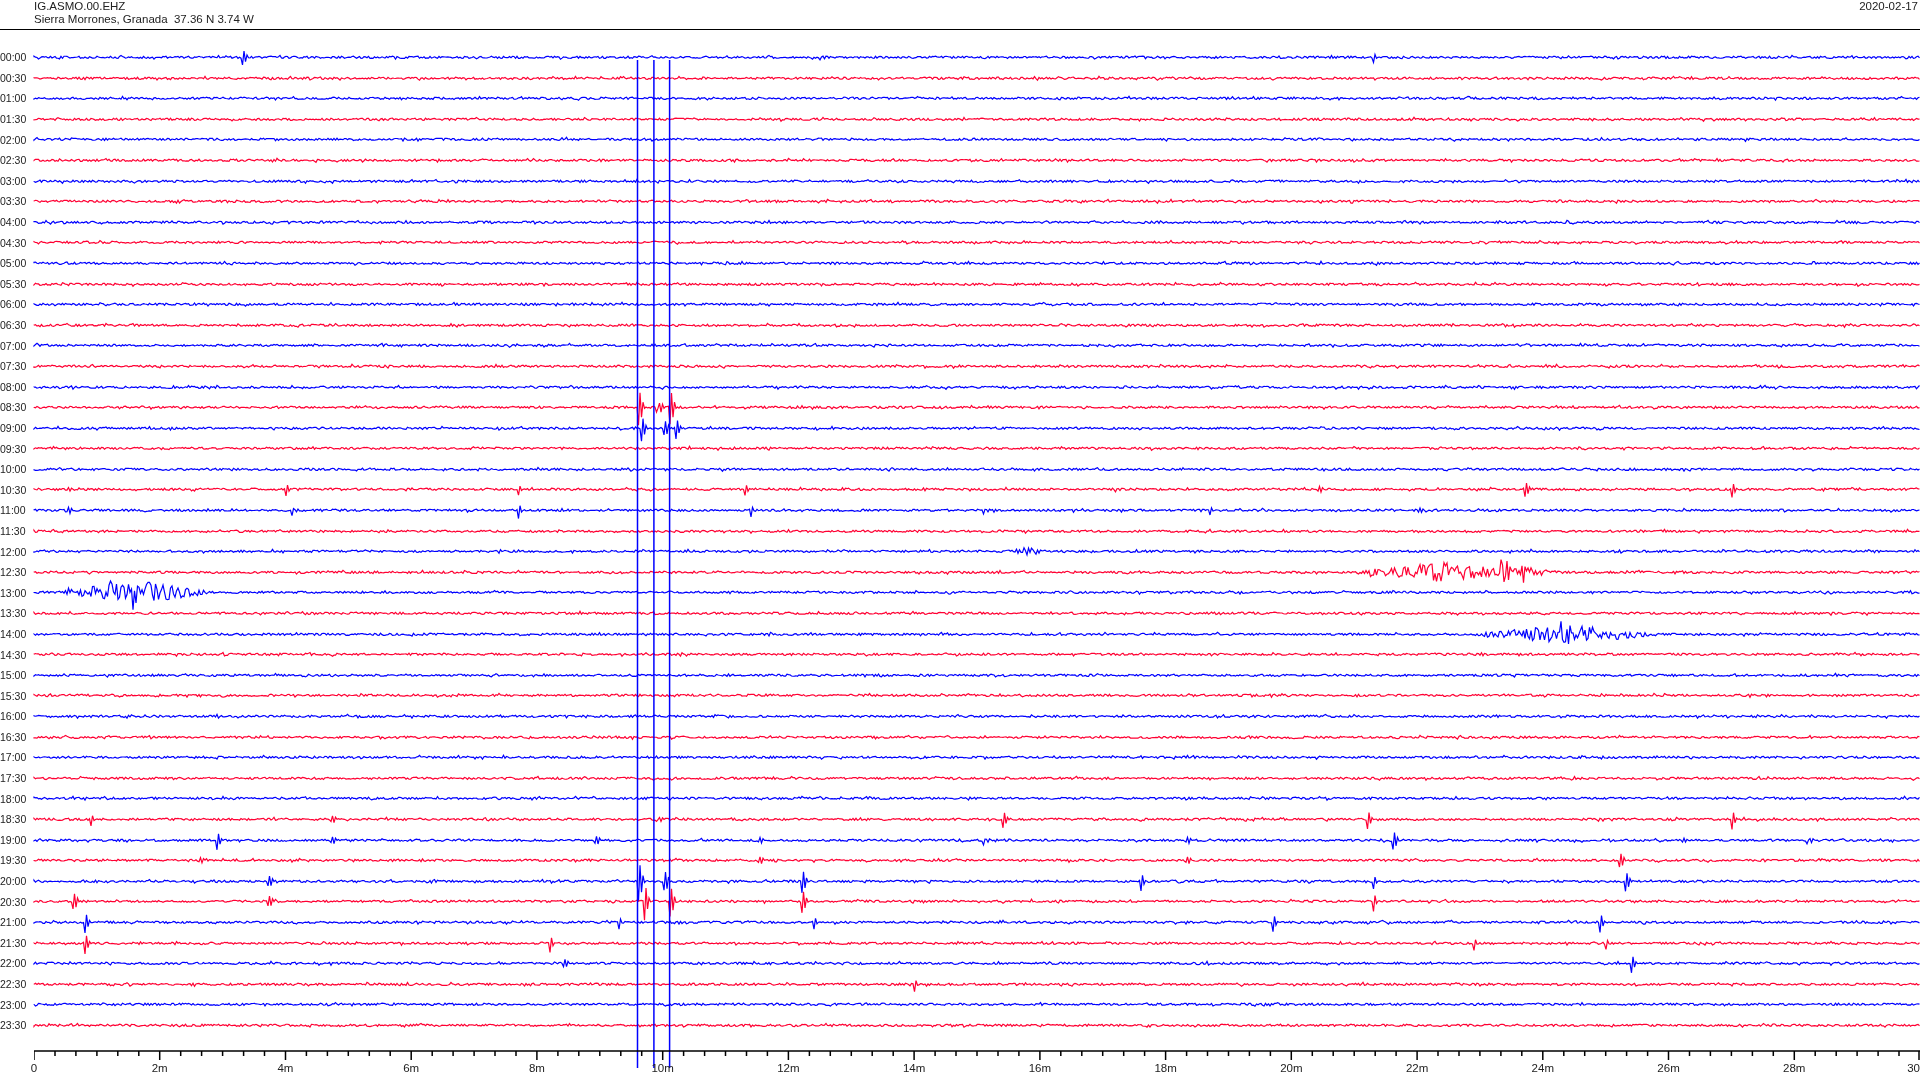  I want to click on axis-tick-label: 8m, so click(536, 1068).